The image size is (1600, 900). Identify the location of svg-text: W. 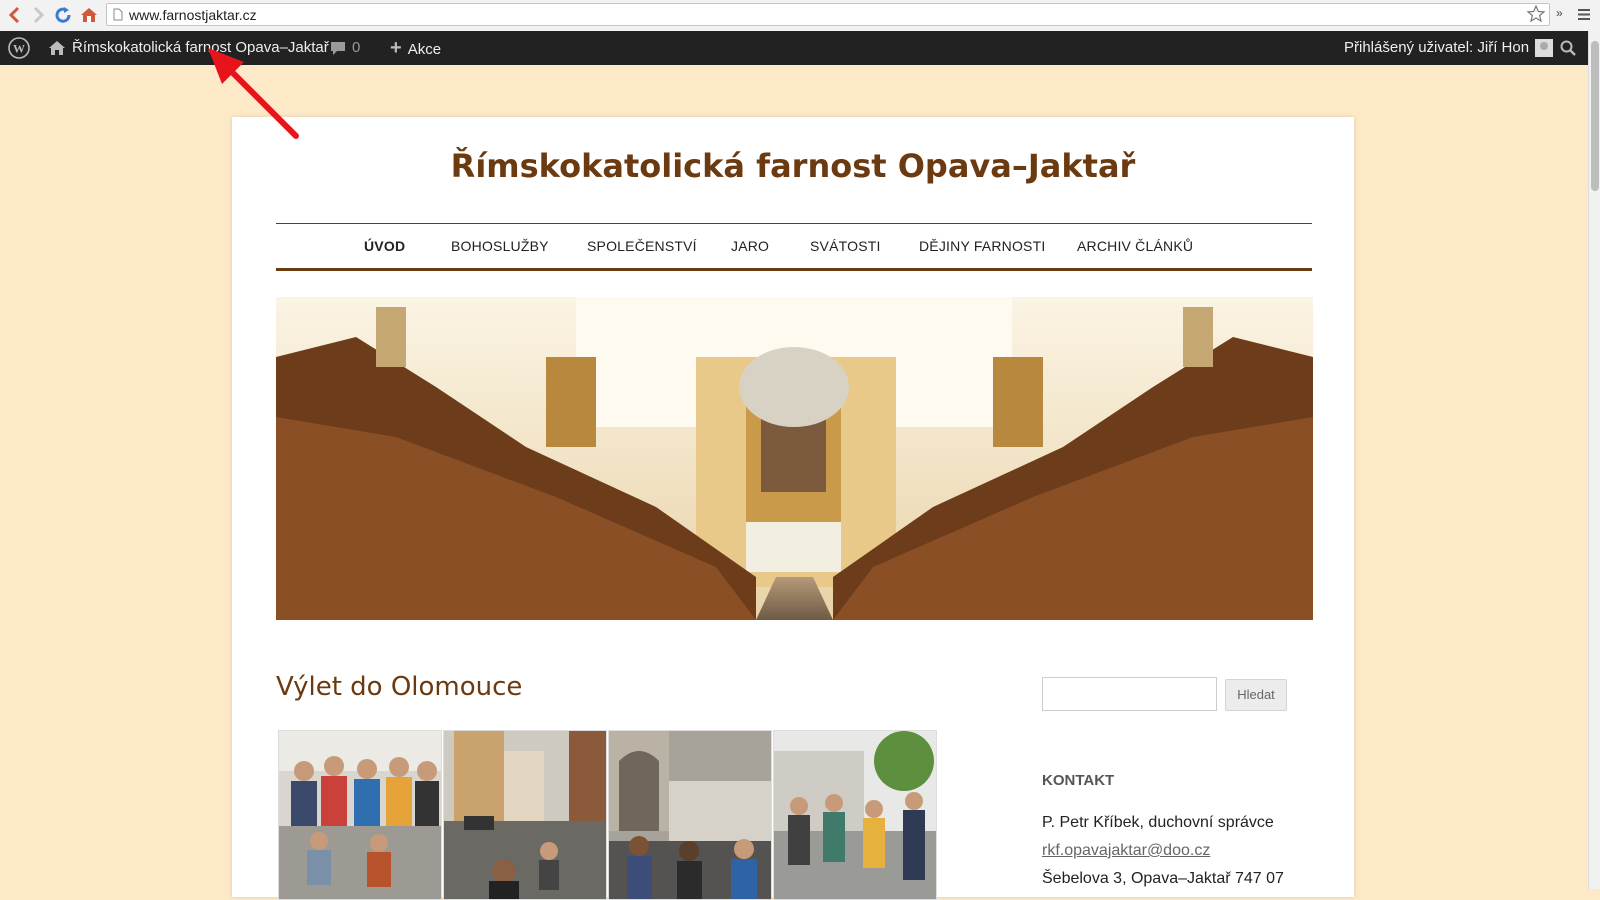
(19, 49).